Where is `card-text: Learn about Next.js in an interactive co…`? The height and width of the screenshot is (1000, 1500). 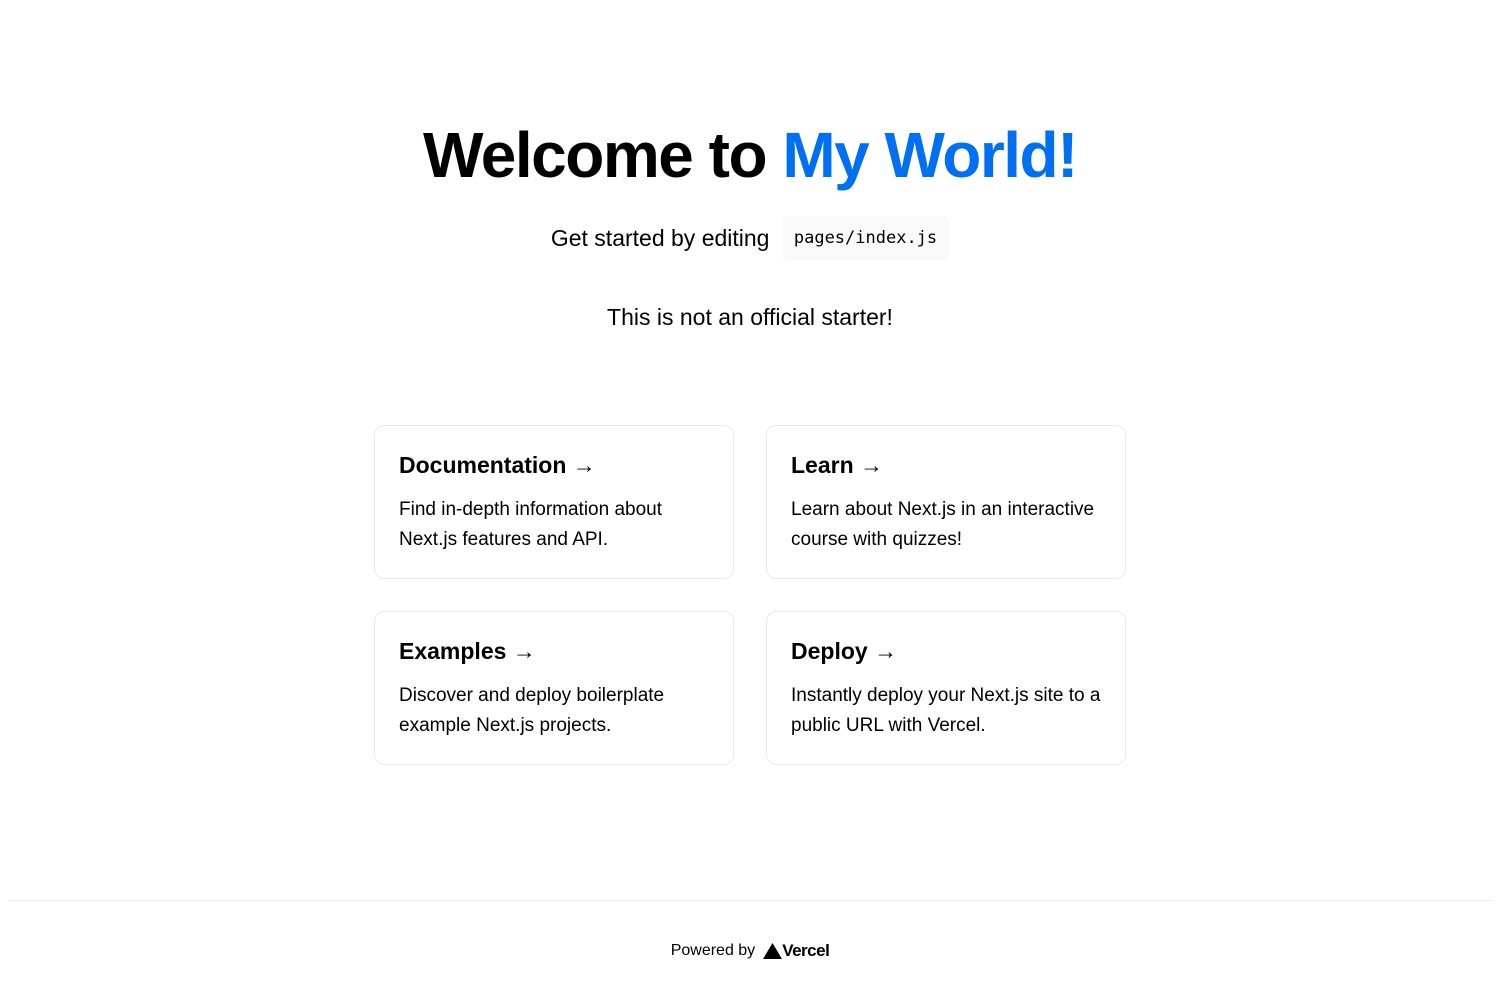 card-text: Learn about Next.js in an interactive co… is located at coordinates (943, 524).